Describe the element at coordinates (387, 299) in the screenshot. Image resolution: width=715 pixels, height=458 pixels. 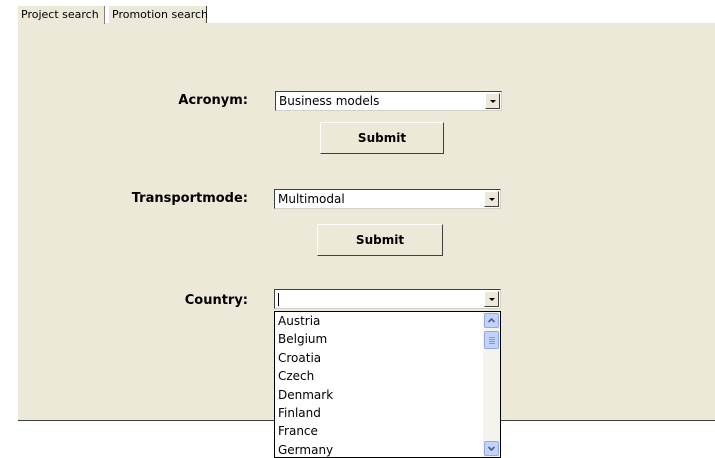
I see `country-select` at that location.